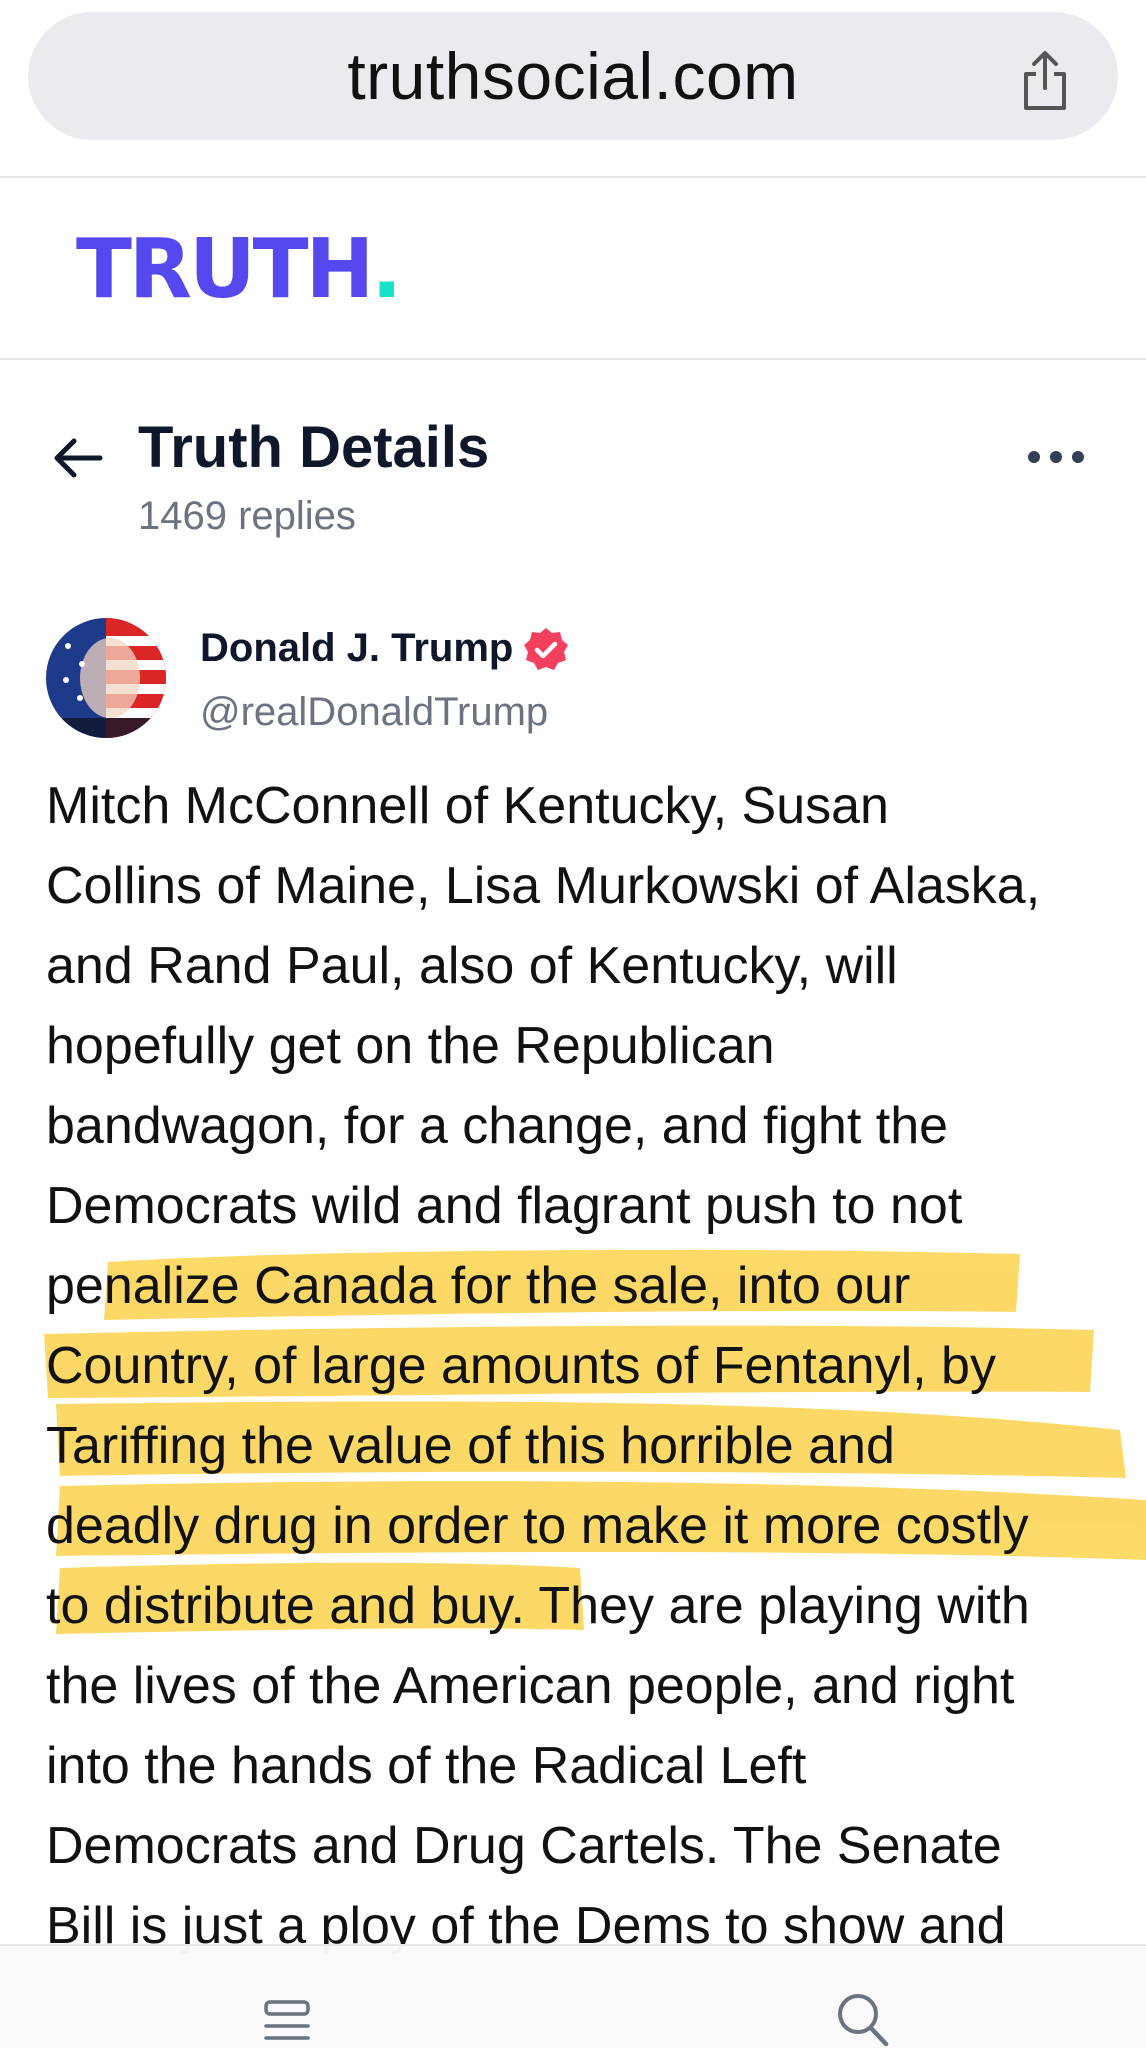 This screenshot has height=2050, width=1146. I want to click on truth-logo: TRUTH., so click(239, 269).